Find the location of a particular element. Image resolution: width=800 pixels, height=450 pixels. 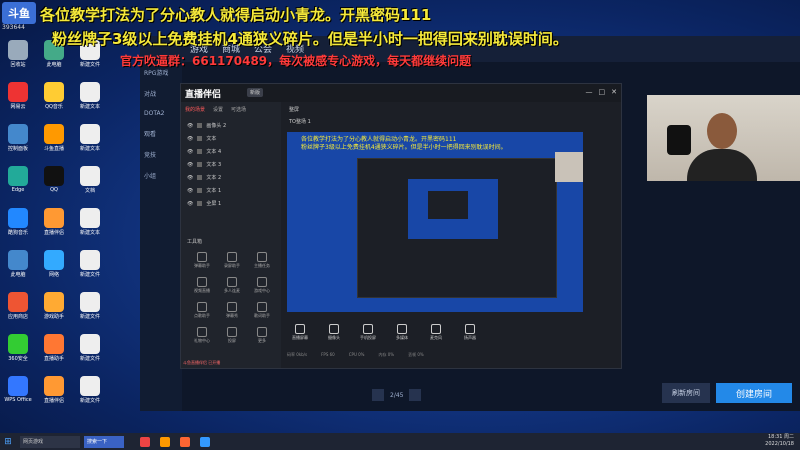

scene-item: 👁 全屏 1 is located at coordinates (231, 203).